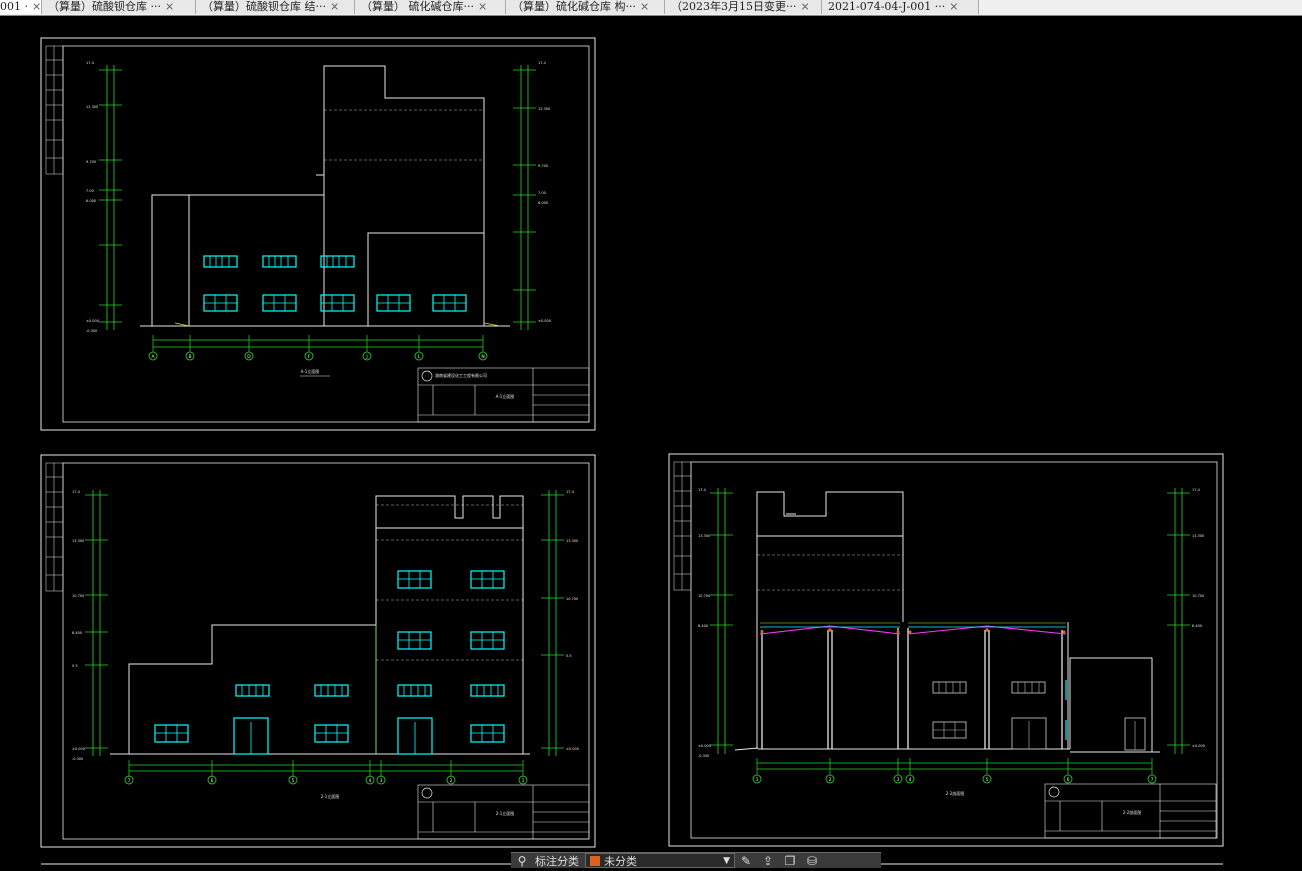 The image size is (1302, 871). I want to click on axis-label: B, so click(189, 357).